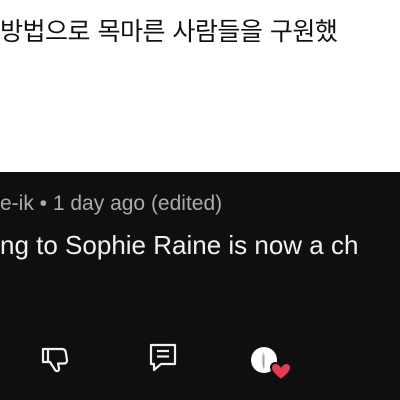  What do you see at coordinates (55, 359) in the screenshot?
I see `dislike-icon` at bounding box center [55, 359].